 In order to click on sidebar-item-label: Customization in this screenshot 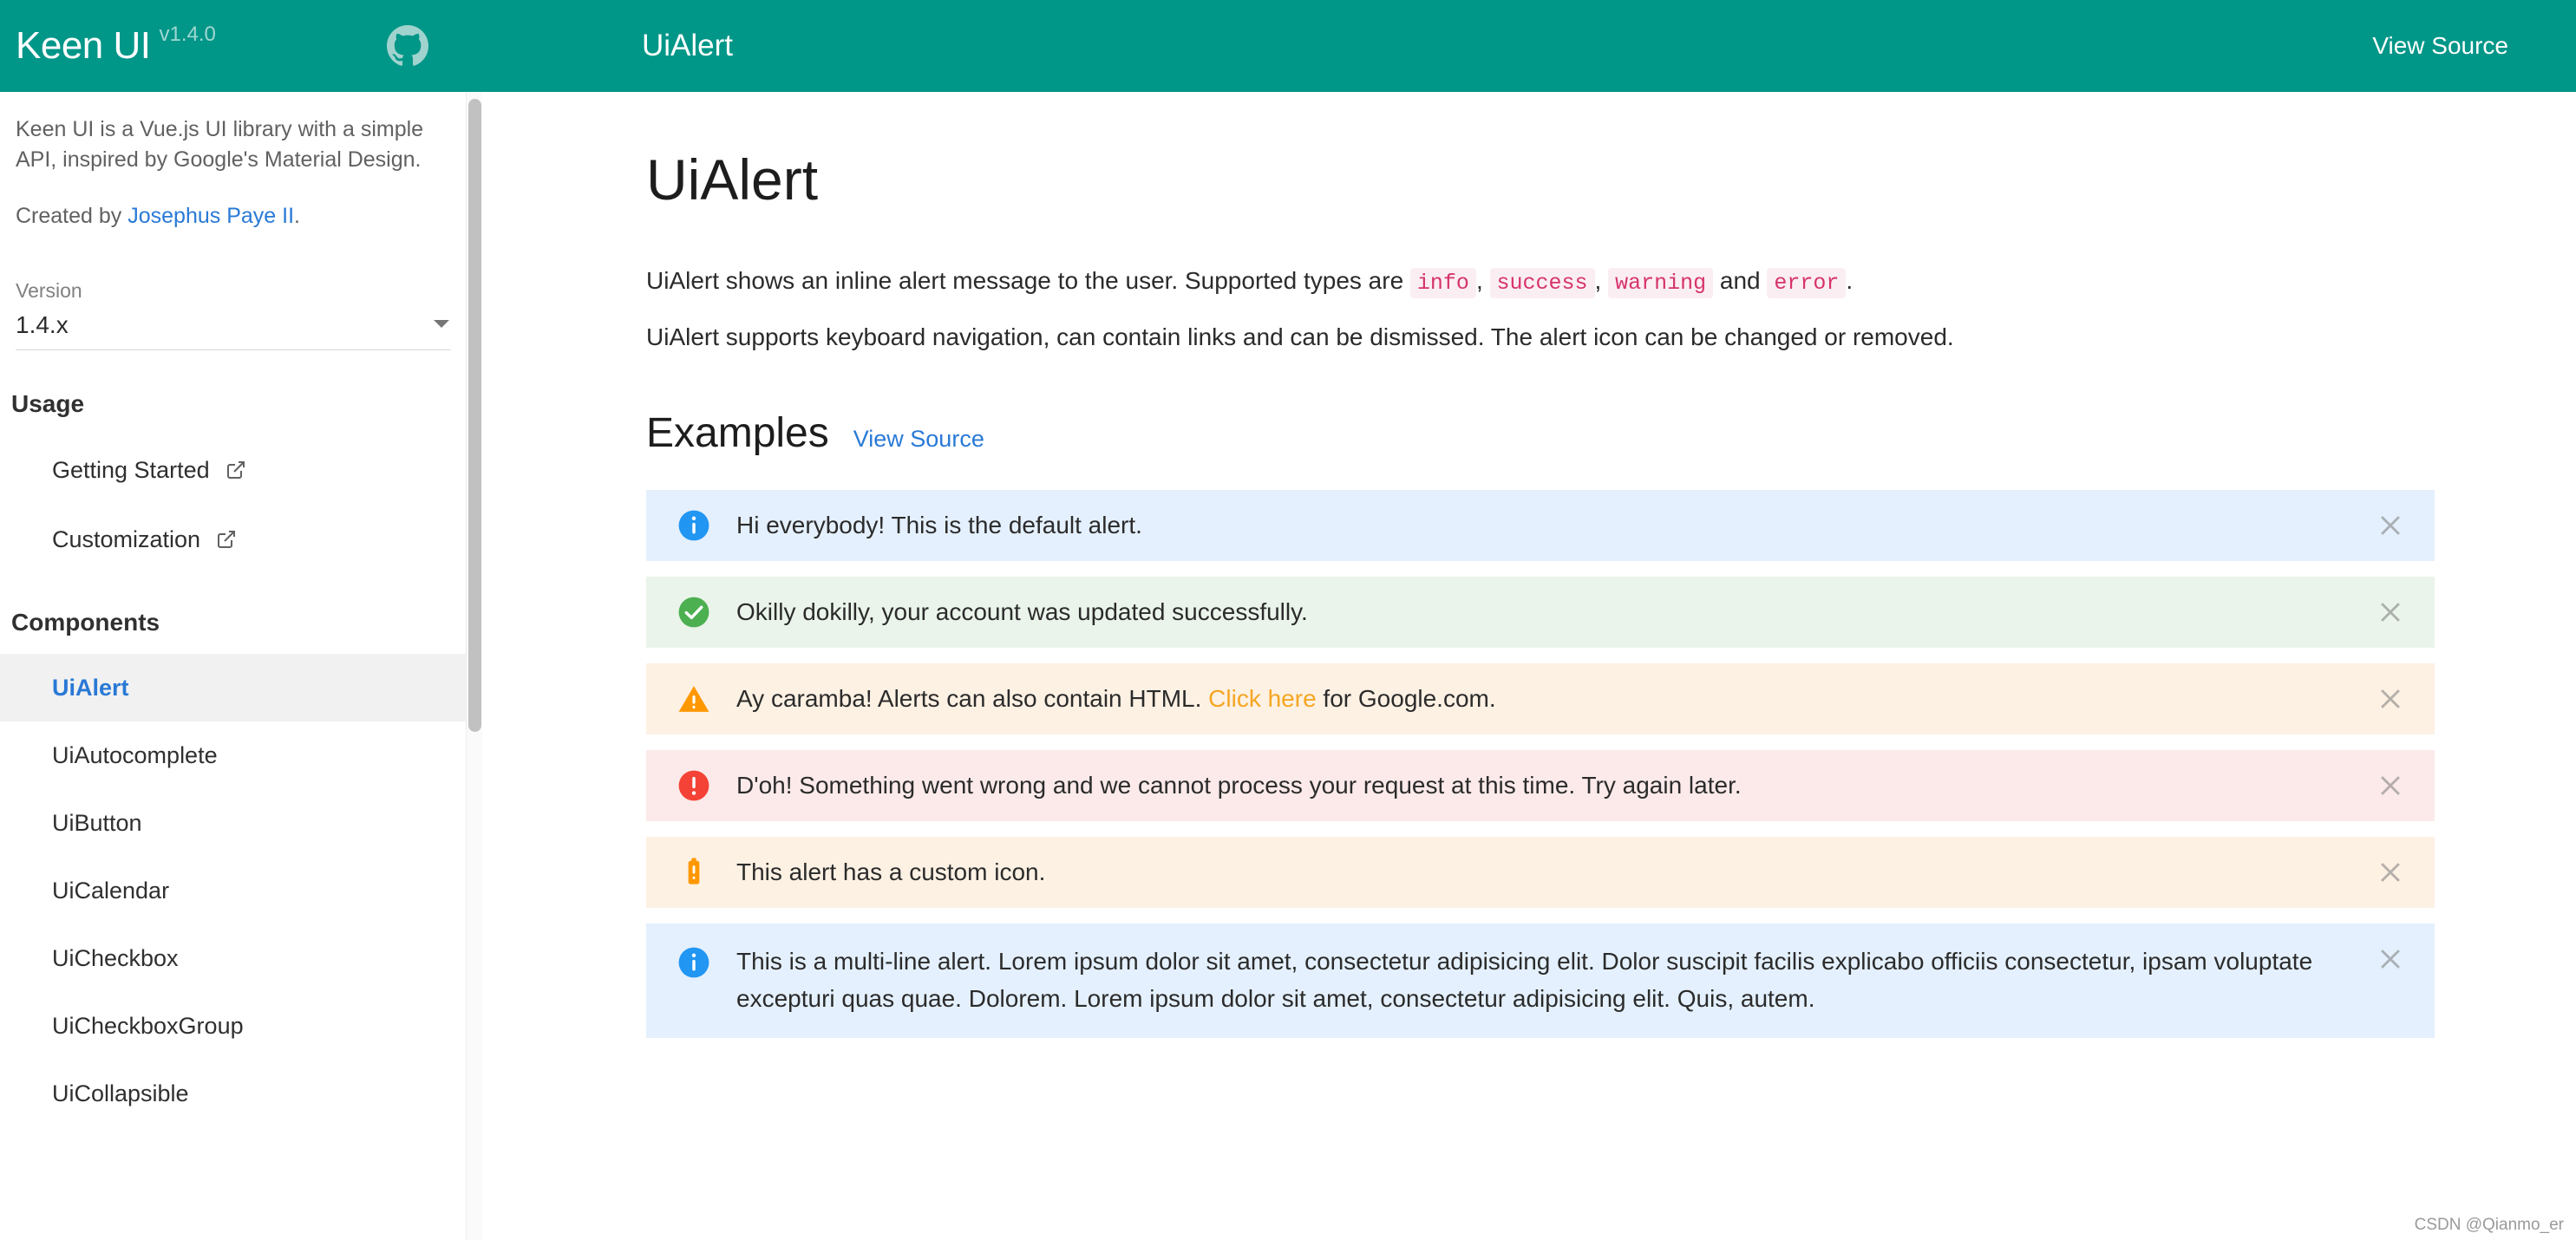, I will do `click(126, 538)`.